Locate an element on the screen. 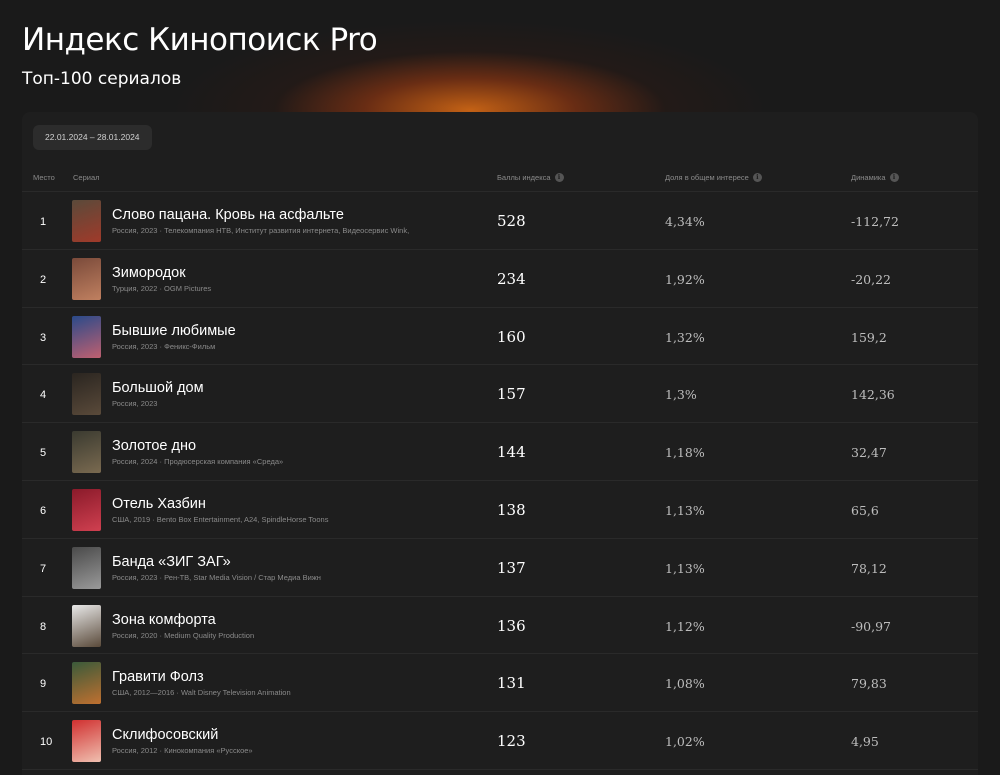  index-score: 160 is located at coordinates (511, 336).